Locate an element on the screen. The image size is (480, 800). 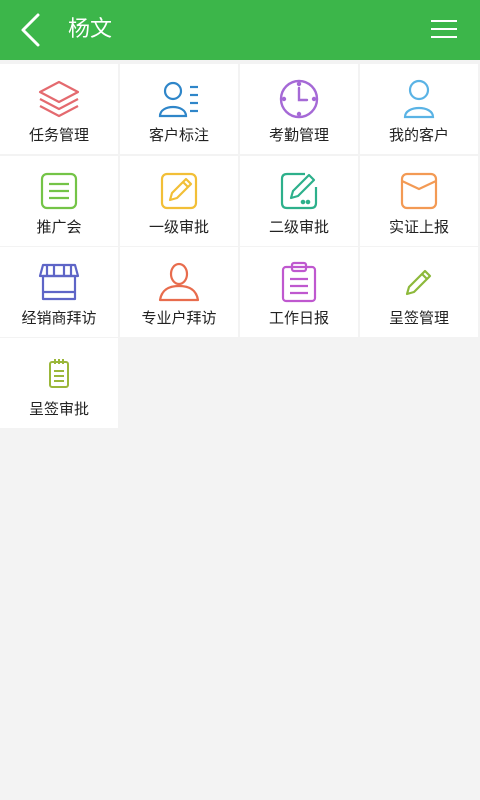
grid-item-label: 推广会 is located at coordinates (59, 227).